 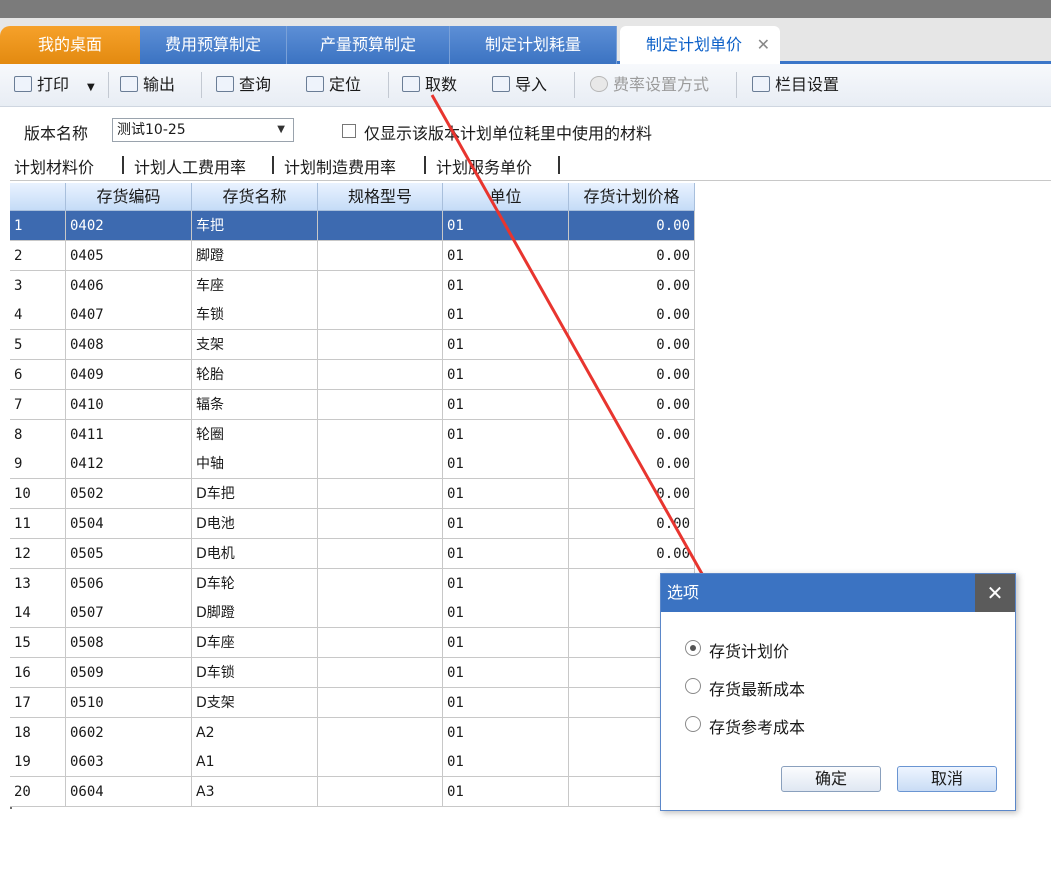 What do you see at coordinates (757, 726) in the screenshot?
I see `radio-reference-cost-label: 存货参考成本` at bounding box center [757, 726].